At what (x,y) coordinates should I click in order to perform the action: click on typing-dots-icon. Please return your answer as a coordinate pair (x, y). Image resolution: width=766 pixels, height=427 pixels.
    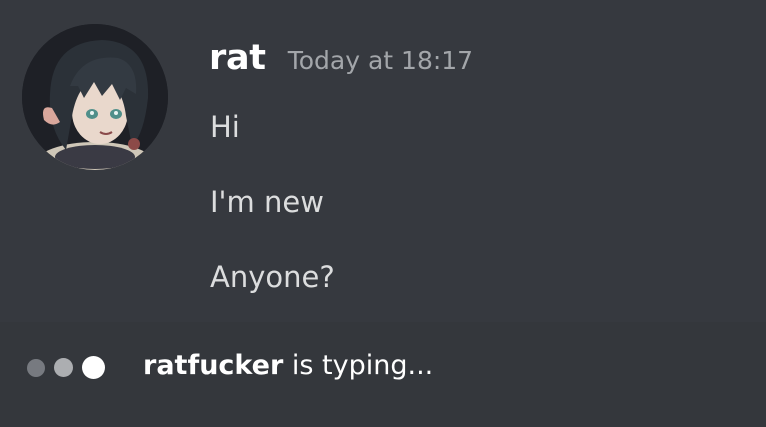
    Looking at the image, I should click on (70, 367).